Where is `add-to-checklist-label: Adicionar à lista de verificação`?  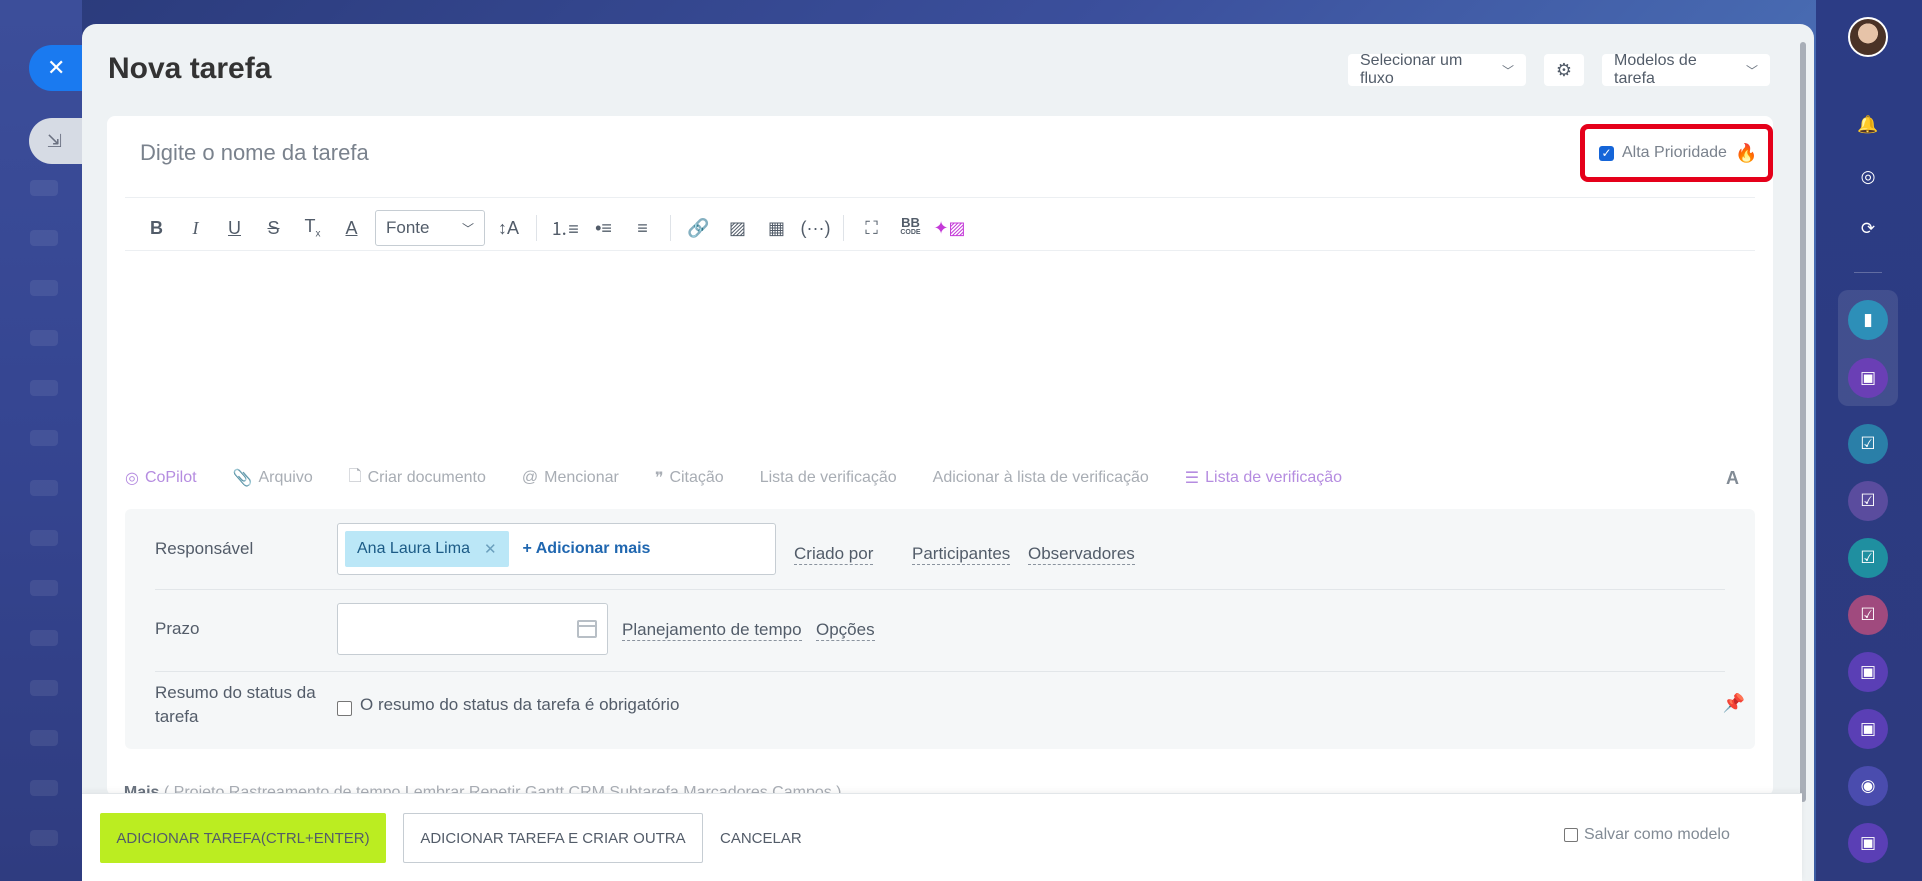 add-to-checklist-label: Adicionar à lista de verificação is located at coordinates (1040, 477).